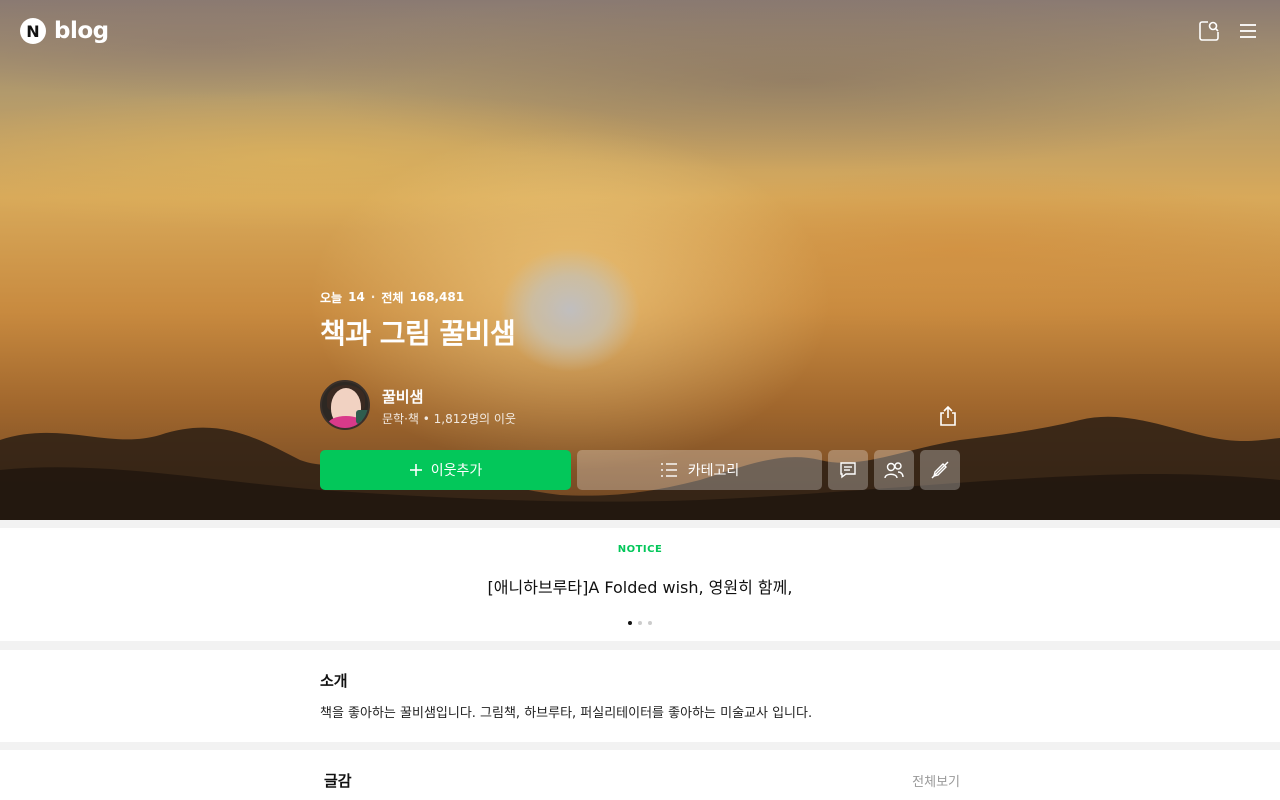 The width and height of the screenshot is (1280, 800). I want to click on menu-icon, so click(1248, 31).